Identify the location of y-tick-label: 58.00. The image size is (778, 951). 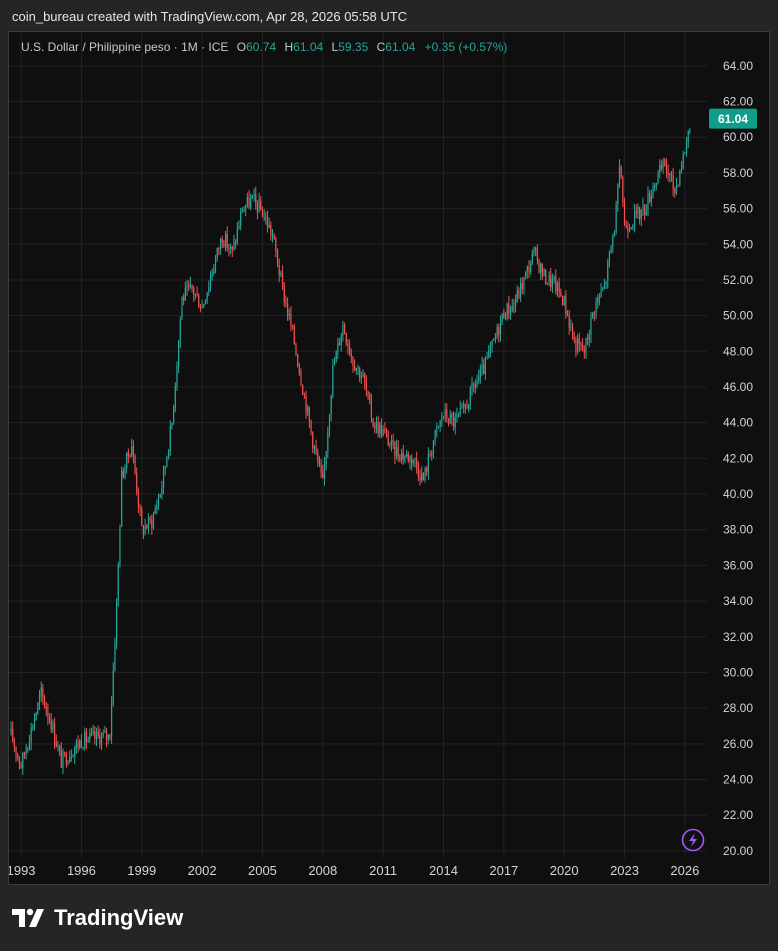
(738, 173).